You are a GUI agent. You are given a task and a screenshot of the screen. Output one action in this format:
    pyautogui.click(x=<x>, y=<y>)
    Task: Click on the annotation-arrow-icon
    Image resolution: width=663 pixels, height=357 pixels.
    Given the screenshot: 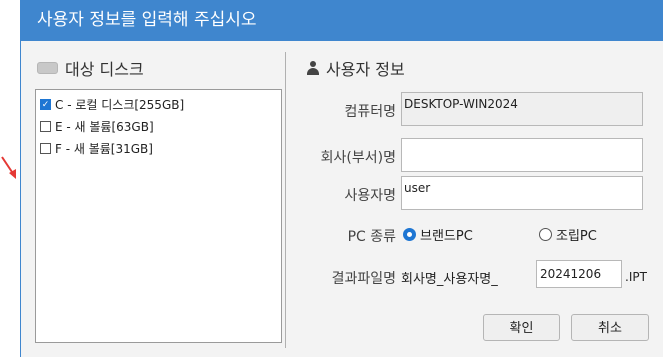 What is the action you would take?
    pyautogui.click(x=8, y=167)
    